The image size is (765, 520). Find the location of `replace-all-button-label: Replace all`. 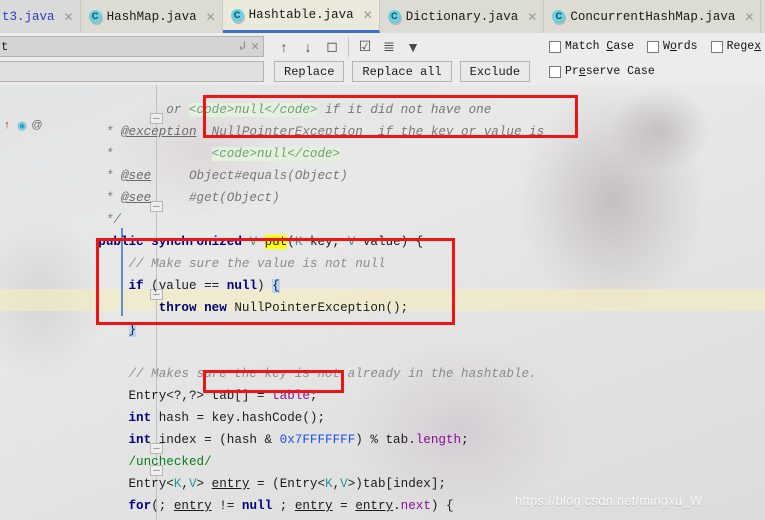

replace-all-button-label: Replace all is located at coordinates (402, 71).